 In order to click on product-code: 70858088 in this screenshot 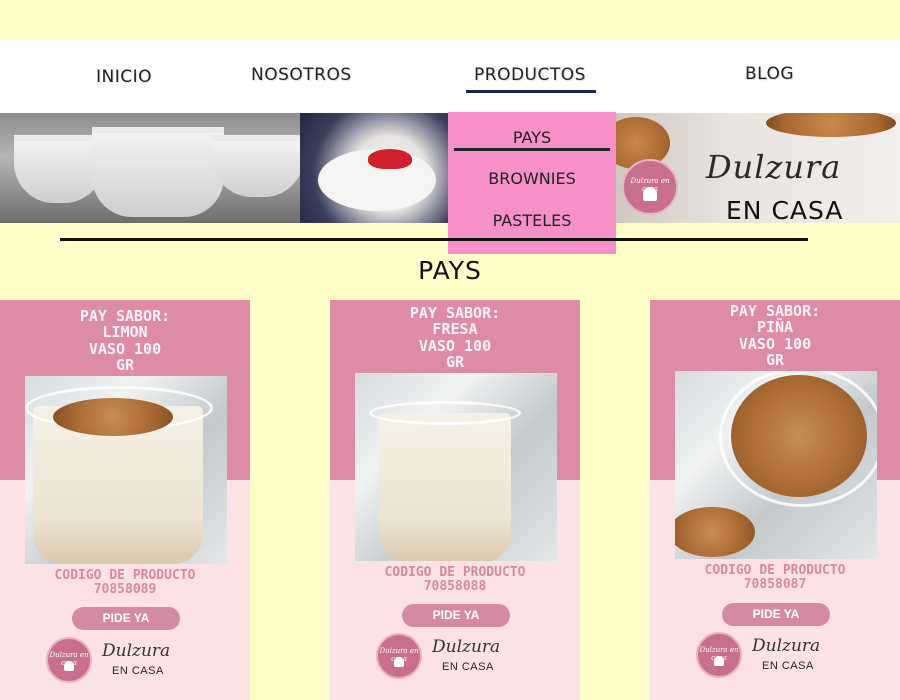, I will do `click(455, 586)`.